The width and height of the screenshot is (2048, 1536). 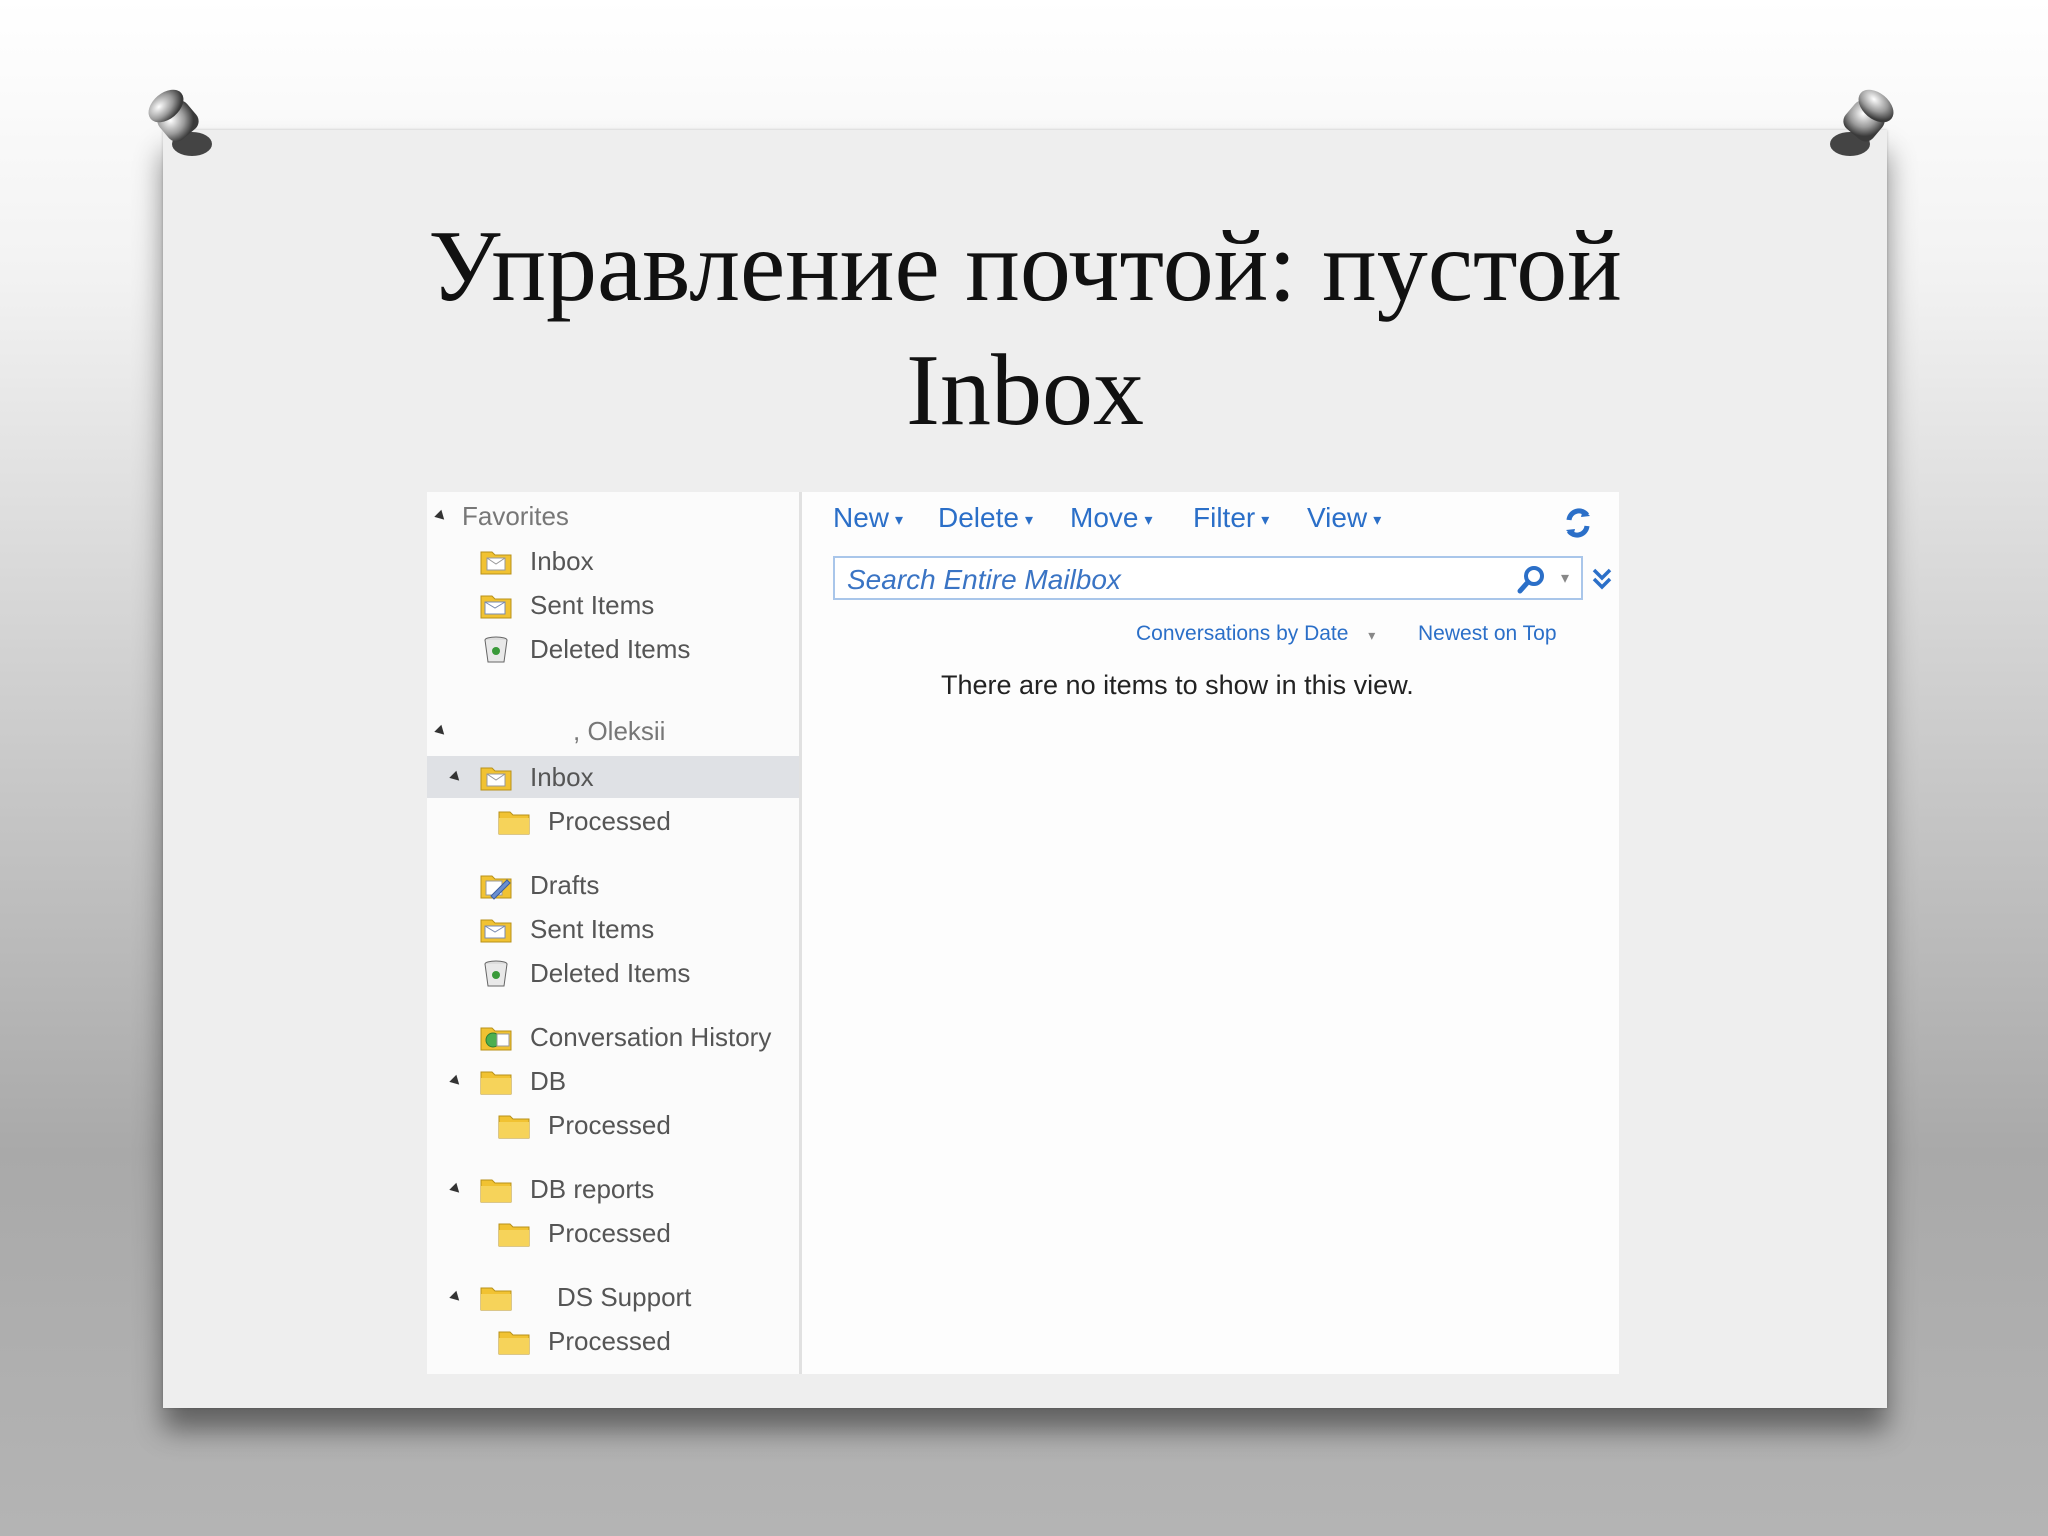 I want to click on folder-label: Sent Items, so click(x=592, y=928).